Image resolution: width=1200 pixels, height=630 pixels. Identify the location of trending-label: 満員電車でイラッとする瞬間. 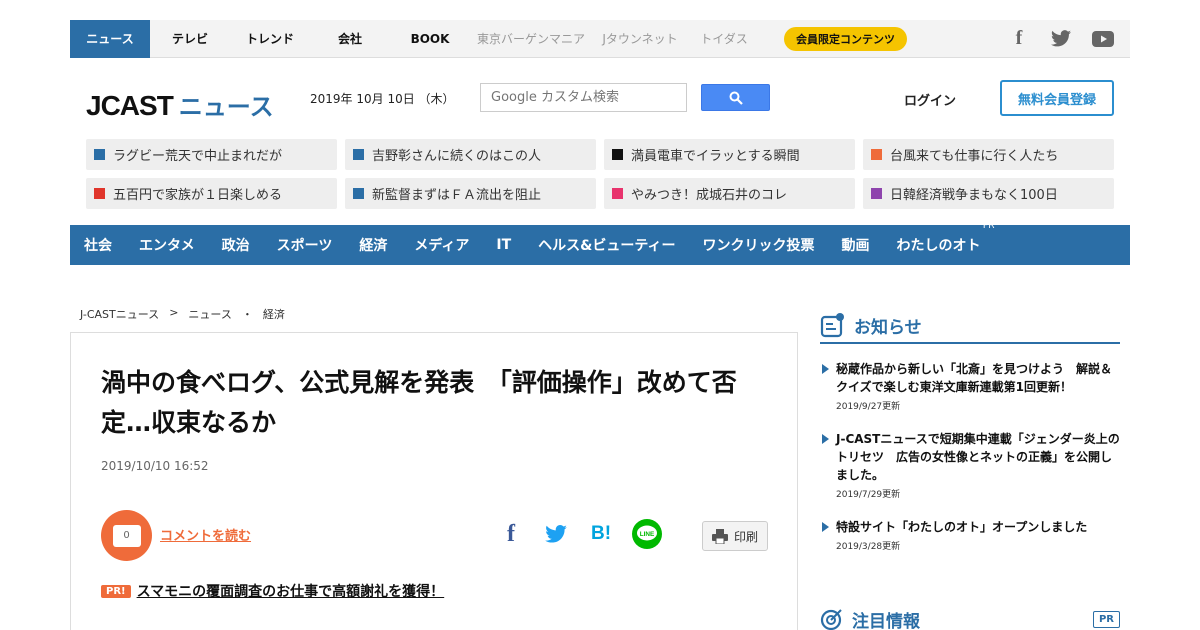
(715, 156).